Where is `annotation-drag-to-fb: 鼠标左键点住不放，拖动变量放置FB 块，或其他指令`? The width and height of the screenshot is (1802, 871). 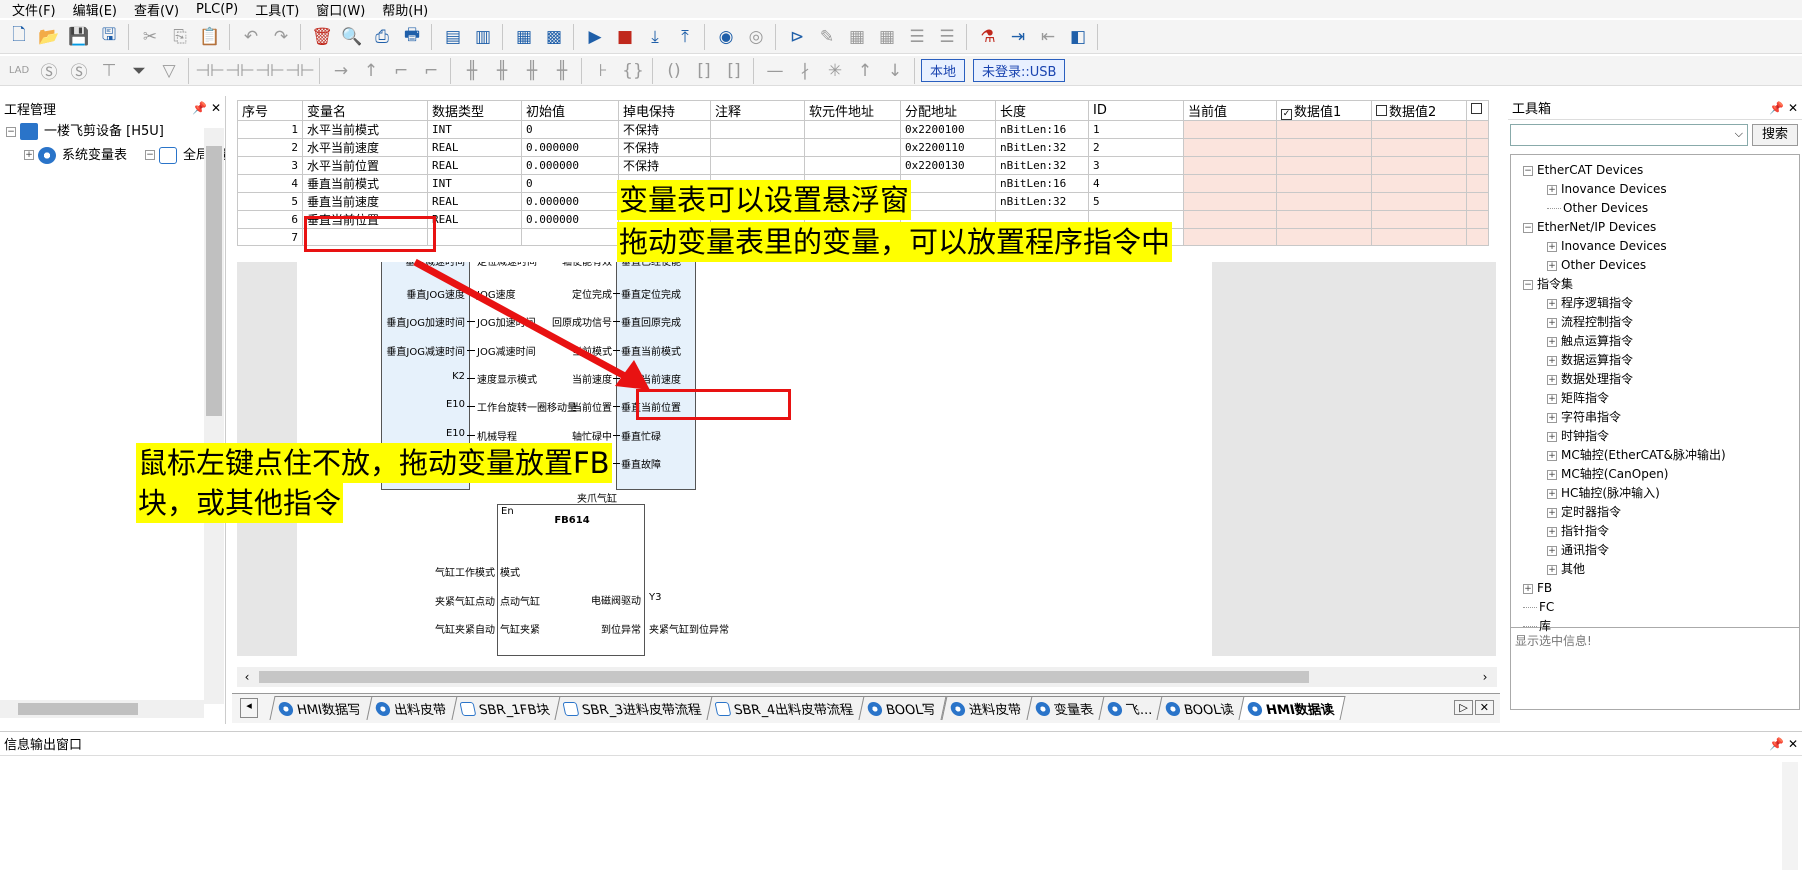
annotation-drag-to-fb: 鼠标左键点住不放，拖动变量放置FB 块，或其他指令 is located at coordinates (374, 483).